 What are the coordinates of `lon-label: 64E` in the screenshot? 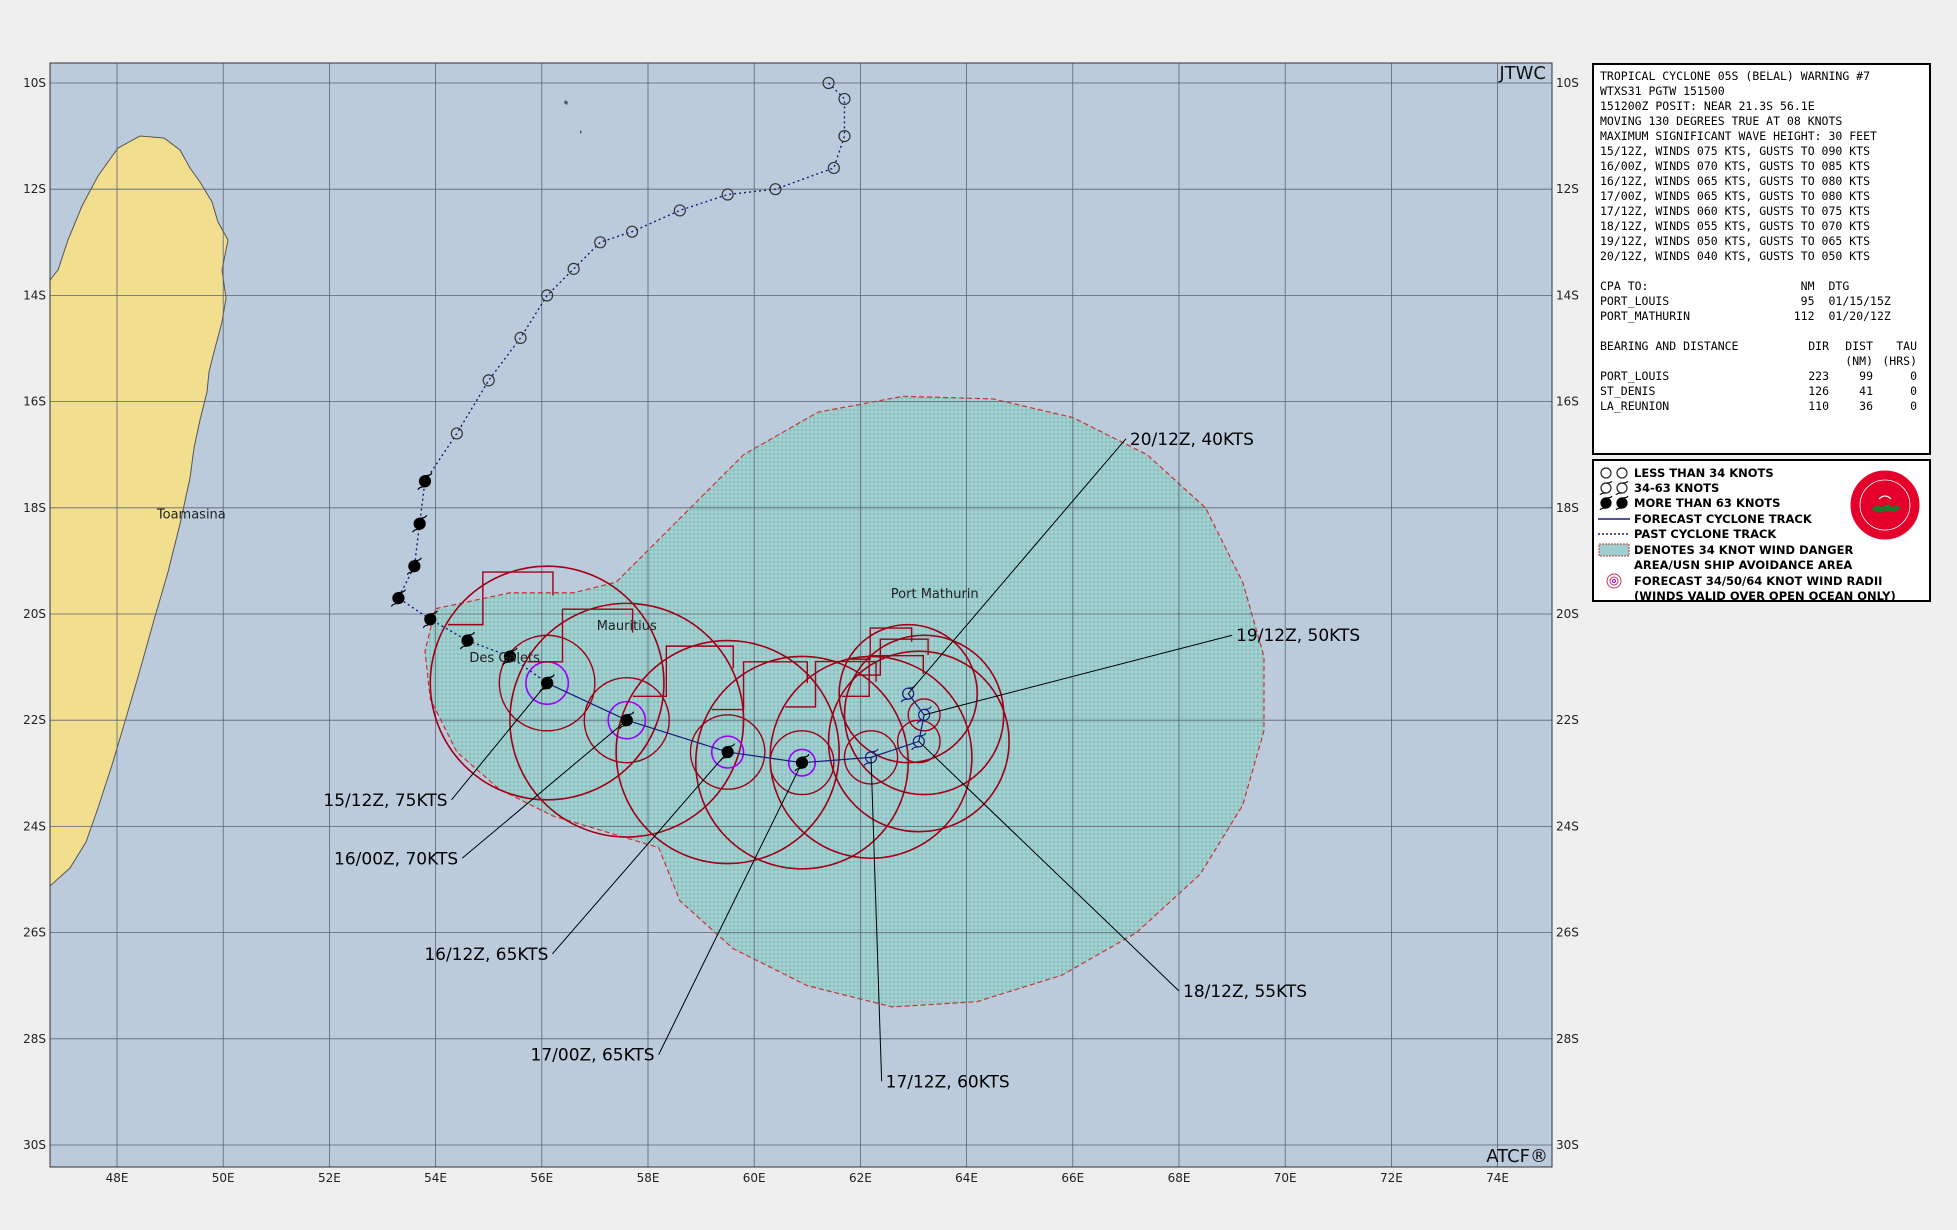 It's located at (966, 1178).